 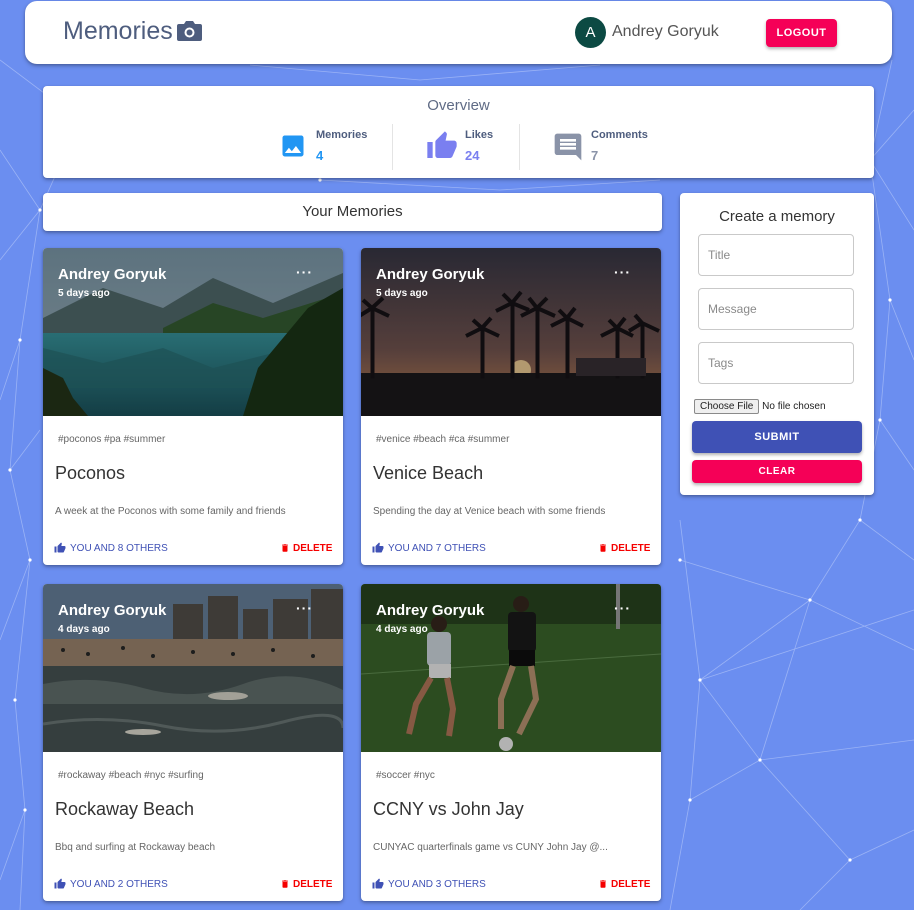 I want to click on logout-button: LOGOUT, so click(x=801, y=33).